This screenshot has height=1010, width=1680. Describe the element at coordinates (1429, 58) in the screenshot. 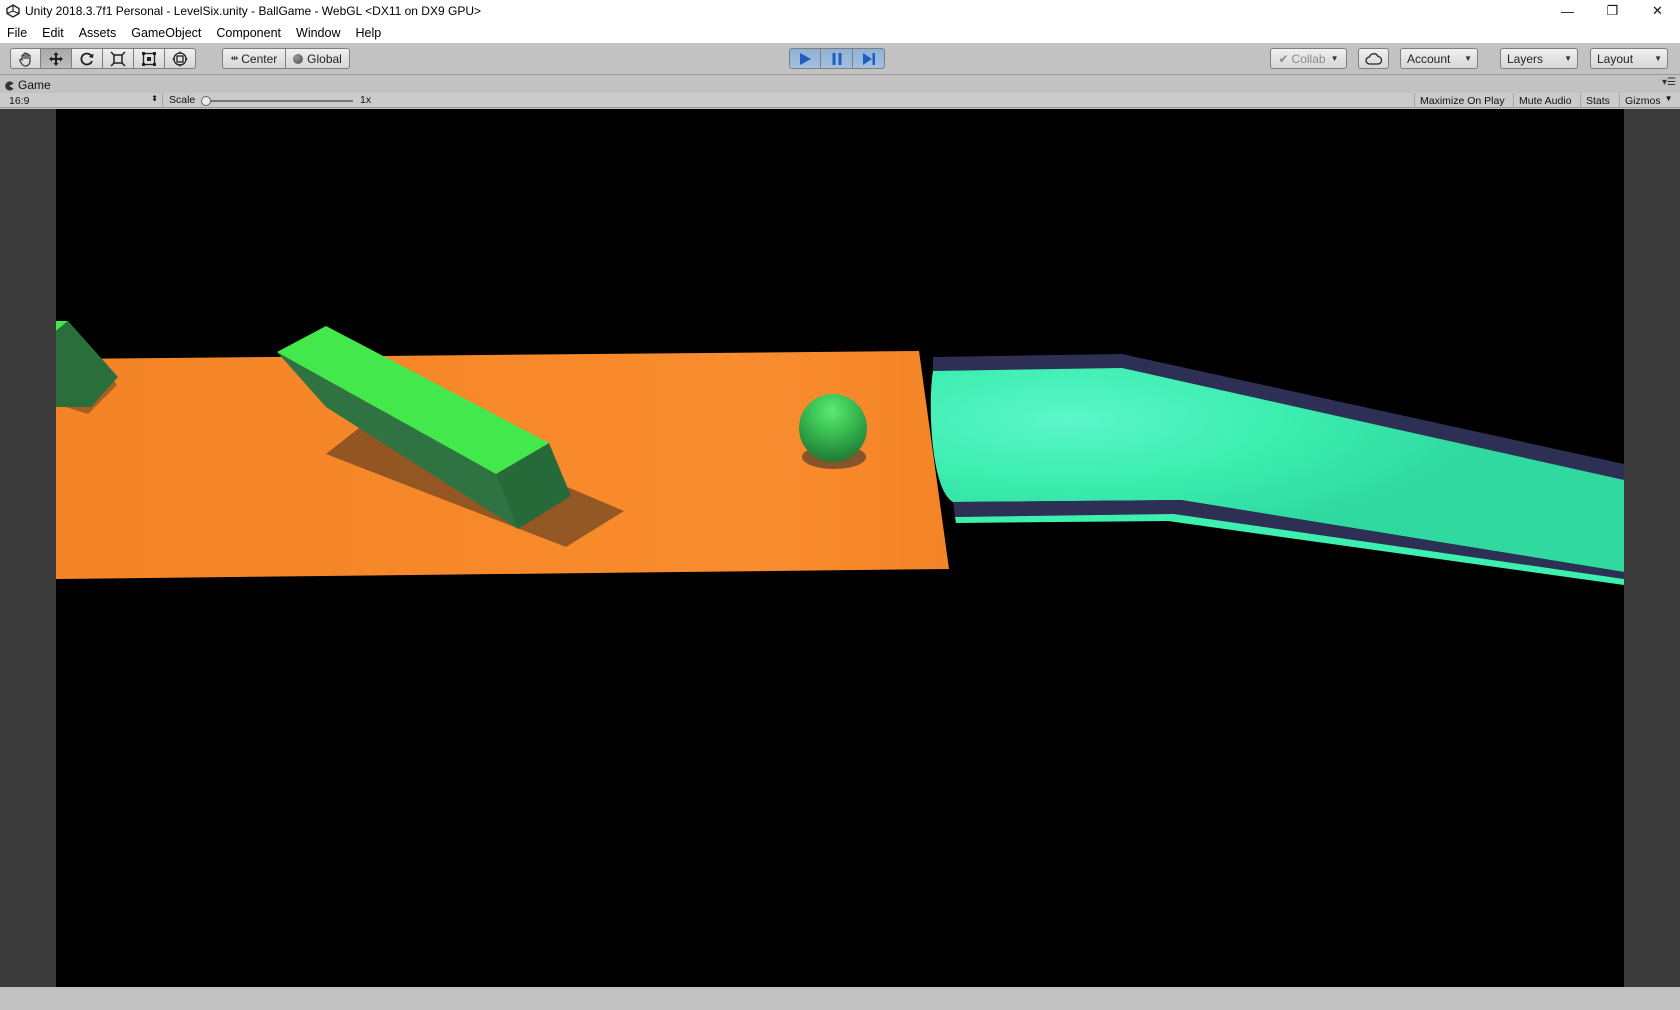

I see `account-label: Account` at that location.